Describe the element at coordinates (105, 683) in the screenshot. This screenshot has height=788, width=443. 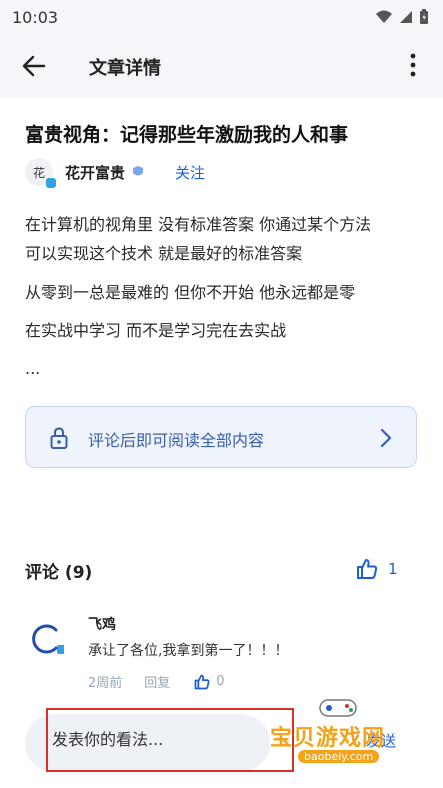
I see `comment-time: 2周前` at that location.